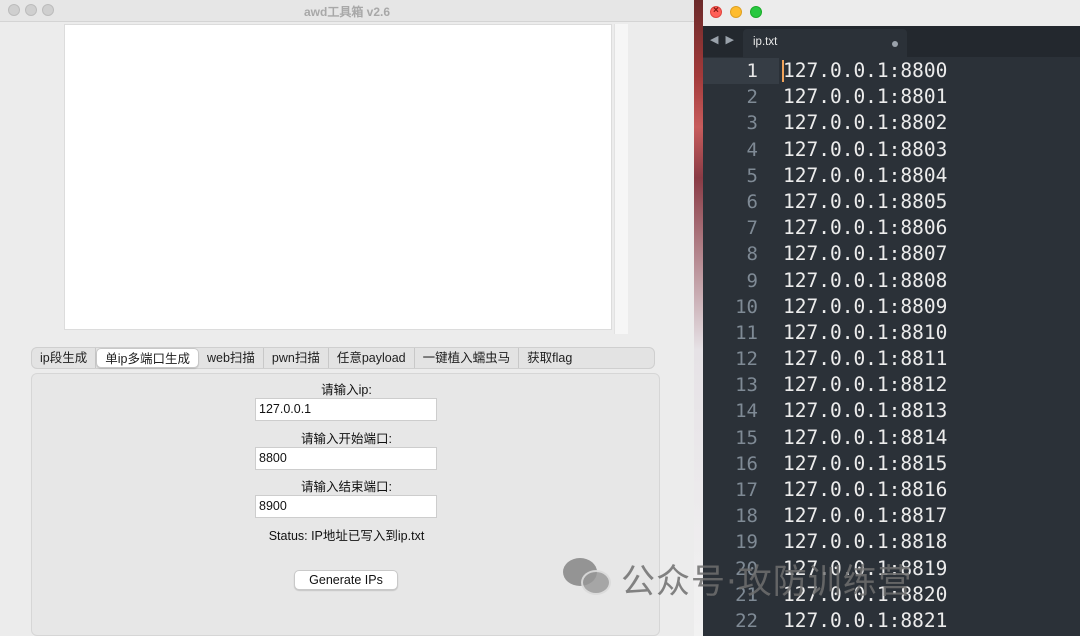 This screenshot has width=1080, height=636. Describe the element at coordinates (346, 487) in the screenshot. I see `end-port-label: 请输入结束端口:` at that location.